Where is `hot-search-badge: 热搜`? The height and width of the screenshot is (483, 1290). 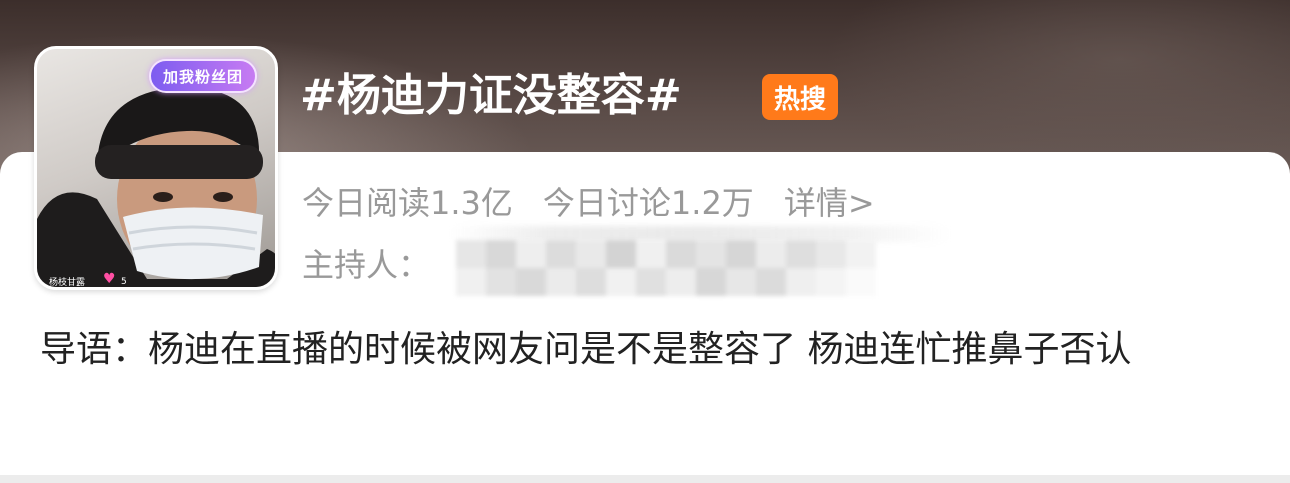 hot-search-badge: 热搜 is located at coordinates (800, 97).